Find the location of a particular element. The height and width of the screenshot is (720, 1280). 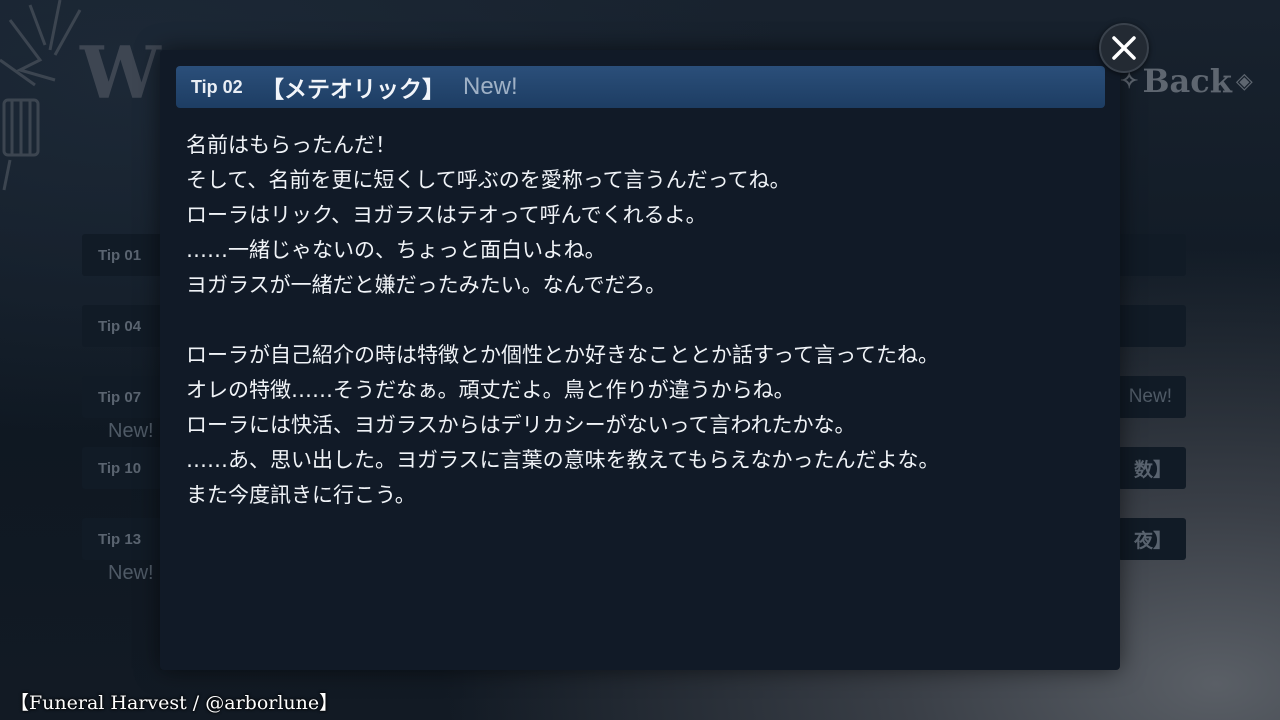

body-line: そして、名前を更に短くして呼ぶのを愛称って言うんだってね。 is located at coordinates (488, 180).